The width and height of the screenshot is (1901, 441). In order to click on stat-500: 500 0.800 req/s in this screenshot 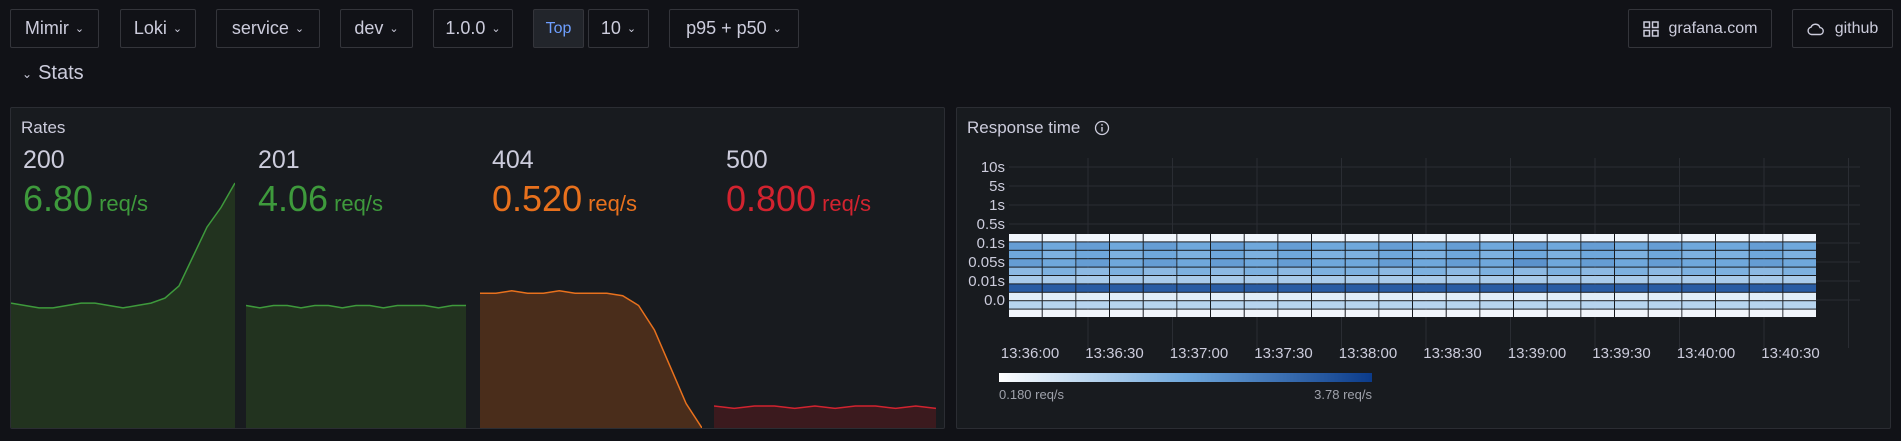, I will do `click(829, 268)`.